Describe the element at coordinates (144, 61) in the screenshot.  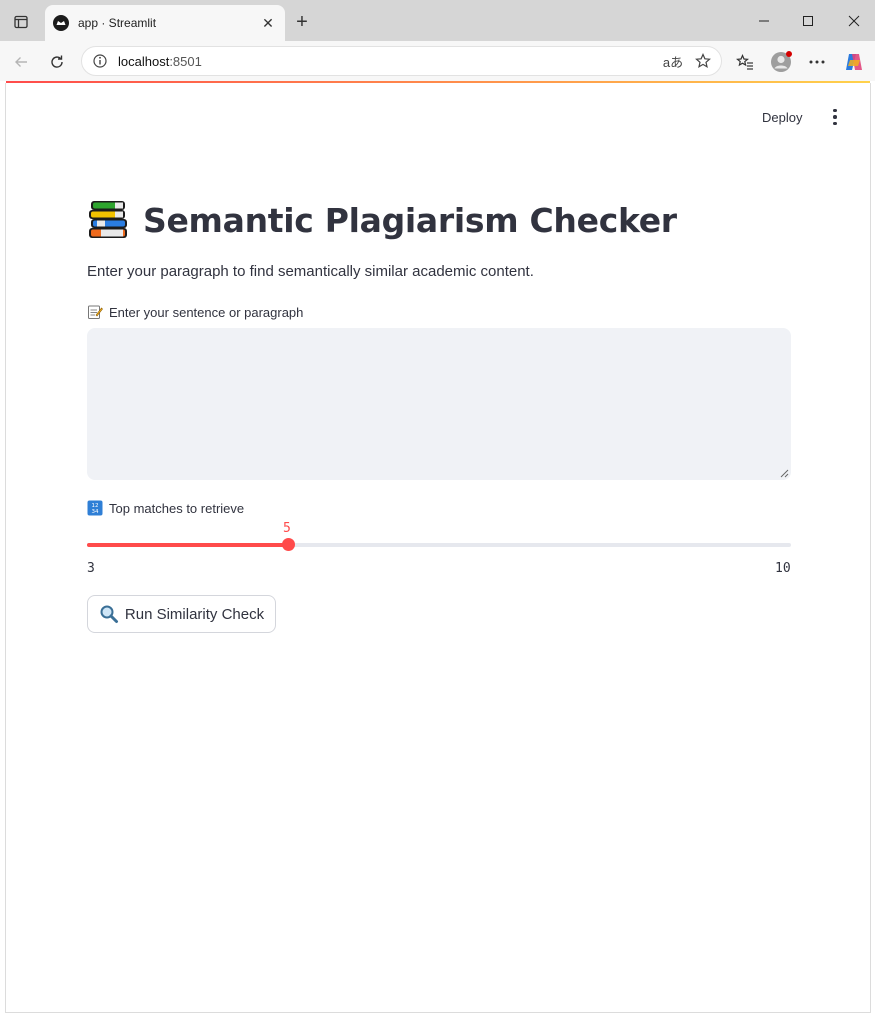
I see `url-host: localhost` at that location.